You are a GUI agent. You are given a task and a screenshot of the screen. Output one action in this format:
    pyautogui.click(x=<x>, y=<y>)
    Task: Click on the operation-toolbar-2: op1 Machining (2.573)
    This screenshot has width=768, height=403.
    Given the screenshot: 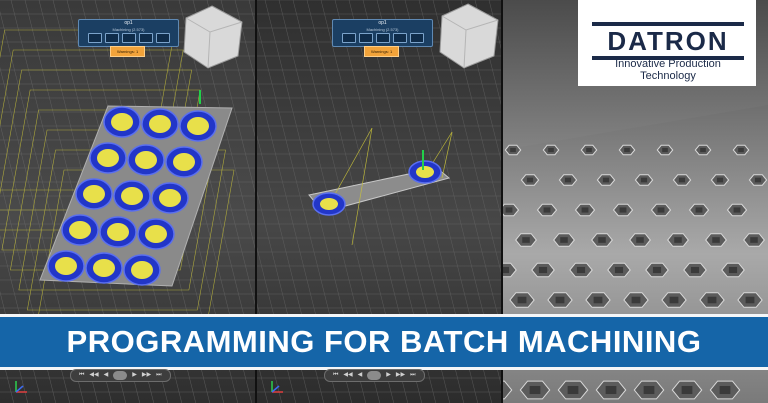 What is the action you would take?
    pyautogui.click(x=382, y=33)
    